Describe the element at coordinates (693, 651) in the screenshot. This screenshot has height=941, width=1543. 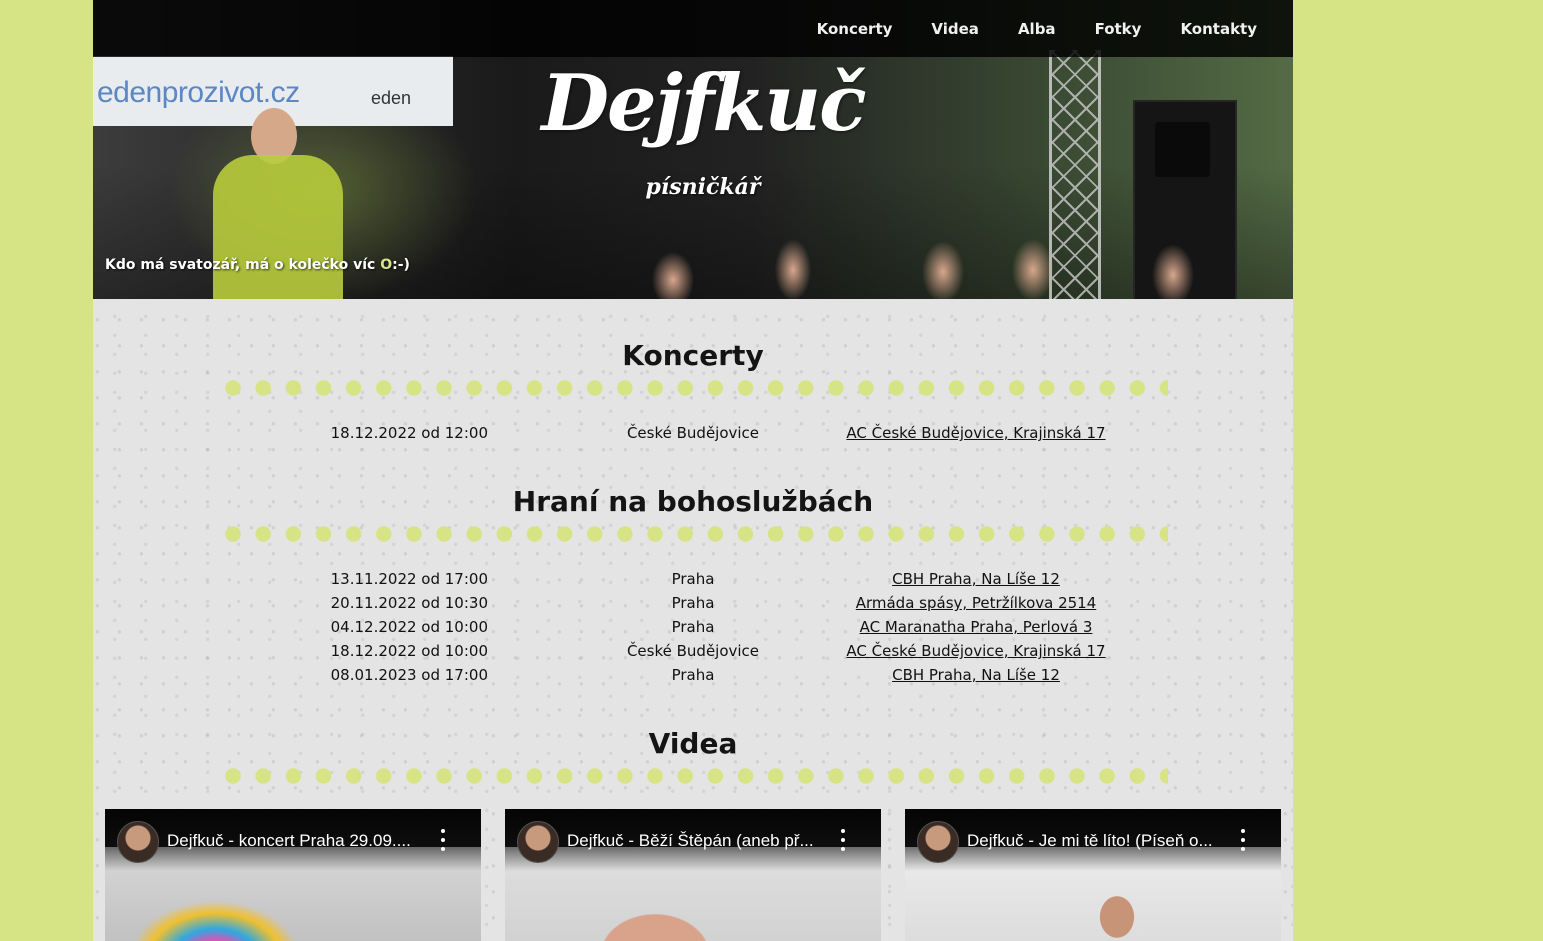
I see `service-city: České Budějovice` at that location.